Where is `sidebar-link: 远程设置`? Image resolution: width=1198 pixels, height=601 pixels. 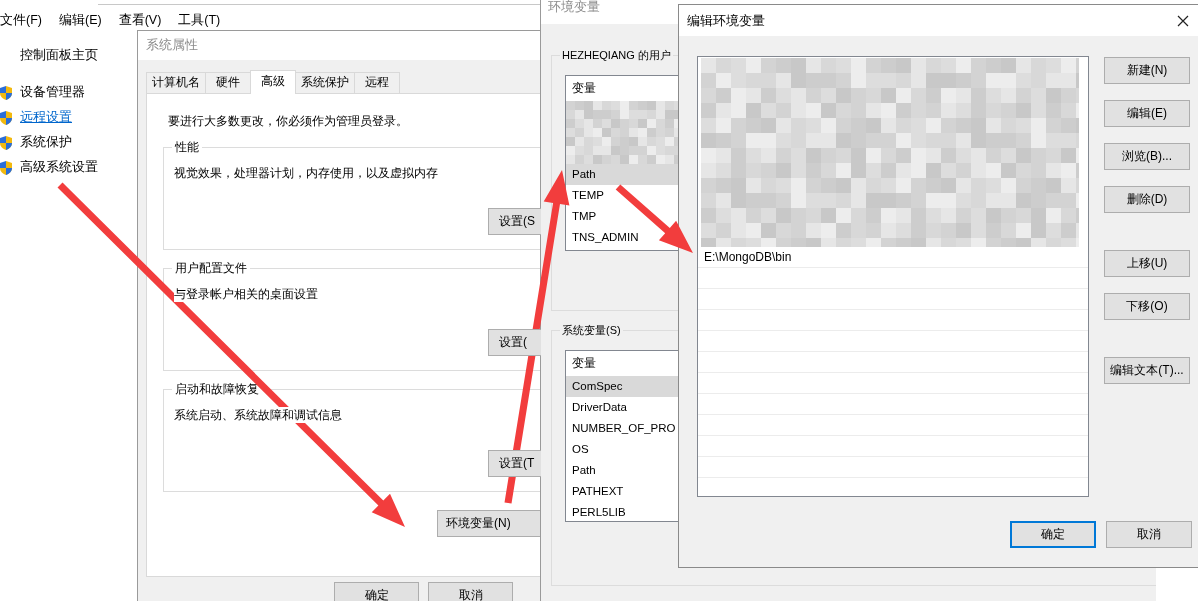
sidebar-link: 远程设置 is located at coordinates (46, 117).